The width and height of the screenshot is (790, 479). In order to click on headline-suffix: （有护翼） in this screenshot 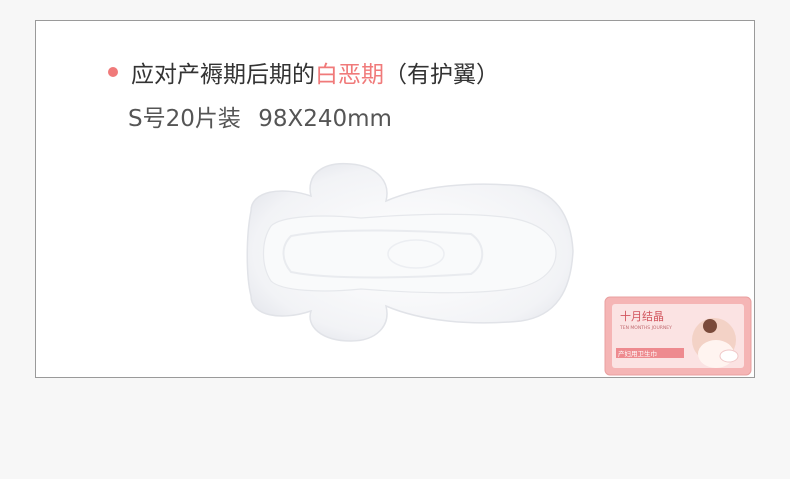, I will do `click(441, 75)`.